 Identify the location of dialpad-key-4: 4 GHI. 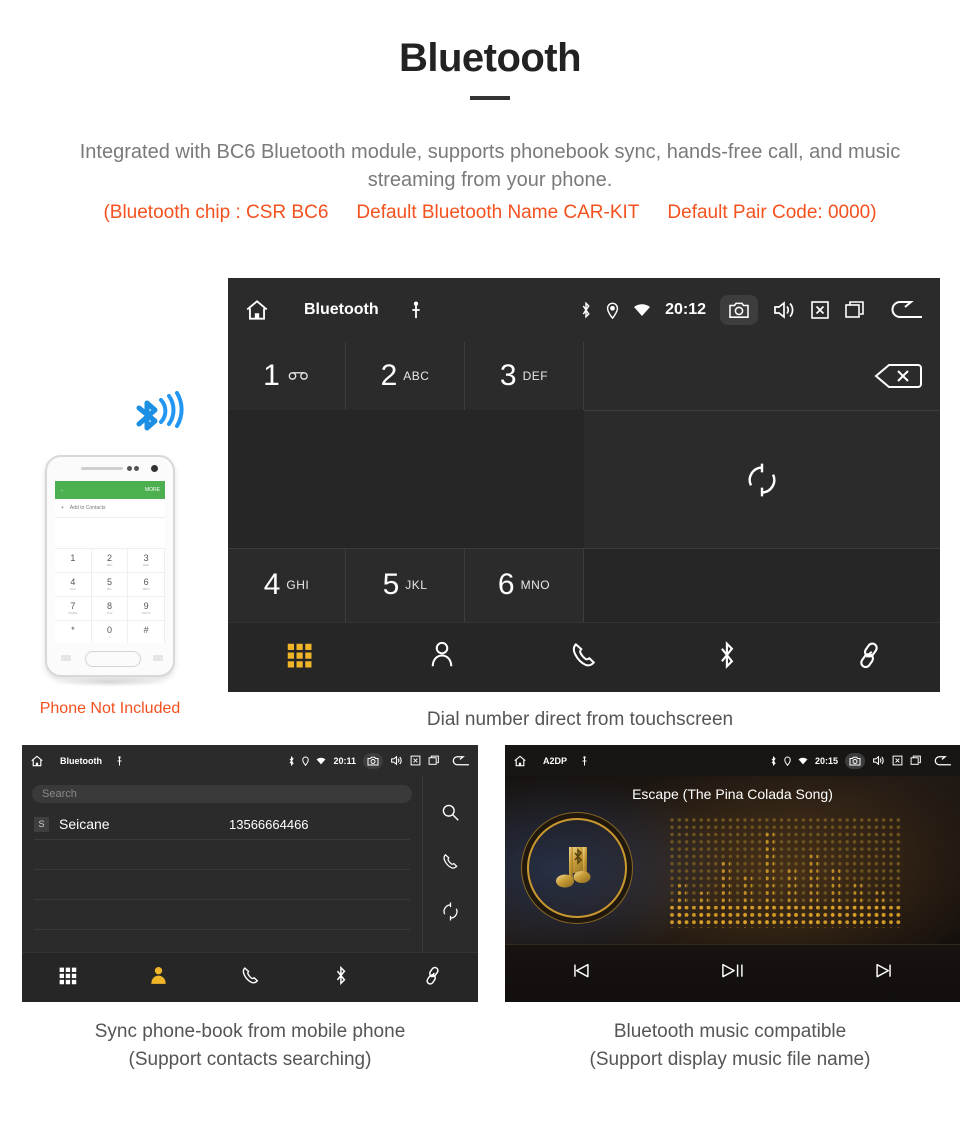
(286, 585).